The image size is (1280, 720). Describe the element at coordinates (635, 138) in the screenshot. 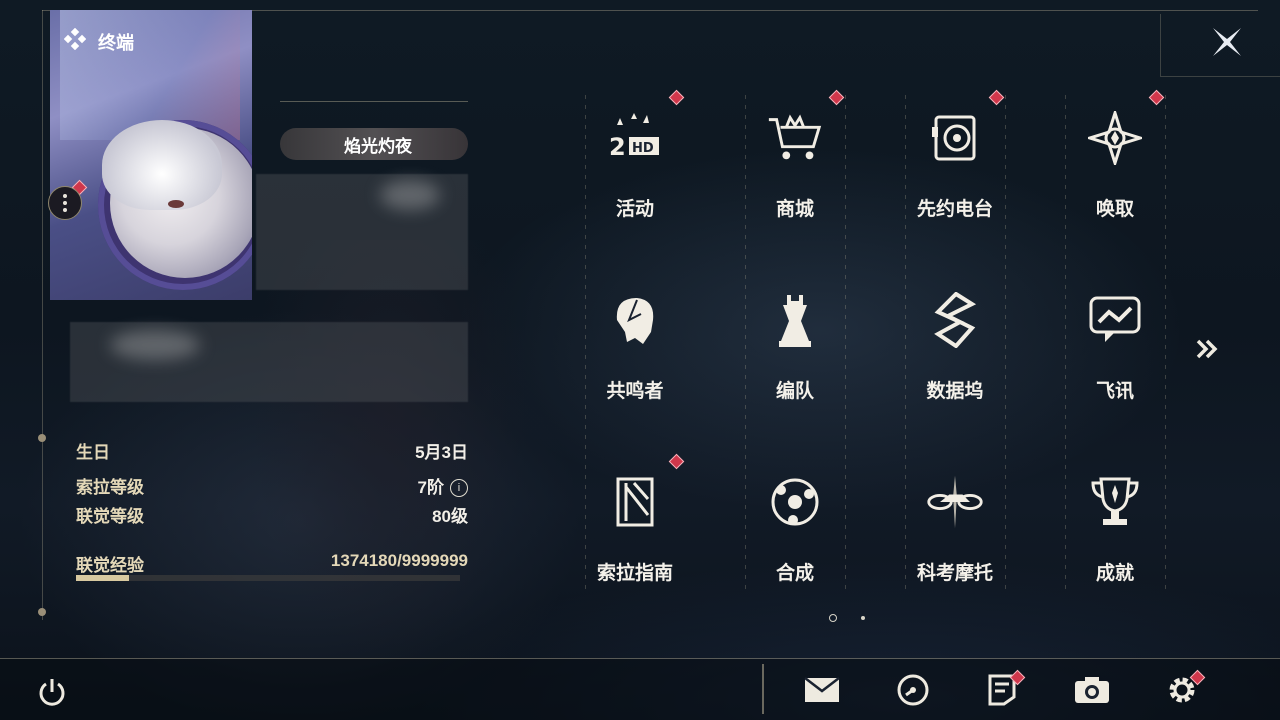

I see `event-icon: 2 HD` at that location.